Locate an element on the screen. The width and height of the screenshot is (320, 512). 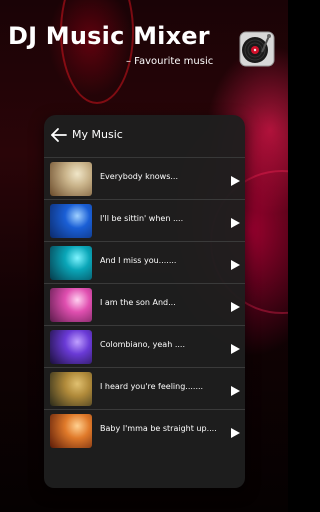
back-button is located at coordinates (59, 135).